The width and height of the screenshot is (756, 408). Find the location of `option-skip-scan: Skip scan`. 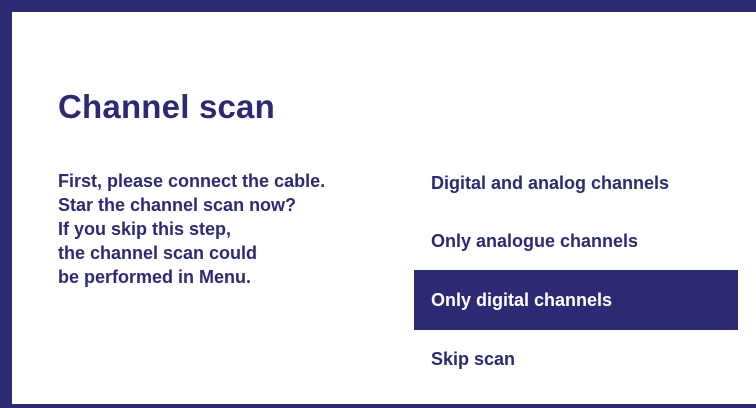

option-skip-scan: Skip scan is located at coordinates (576, 359).